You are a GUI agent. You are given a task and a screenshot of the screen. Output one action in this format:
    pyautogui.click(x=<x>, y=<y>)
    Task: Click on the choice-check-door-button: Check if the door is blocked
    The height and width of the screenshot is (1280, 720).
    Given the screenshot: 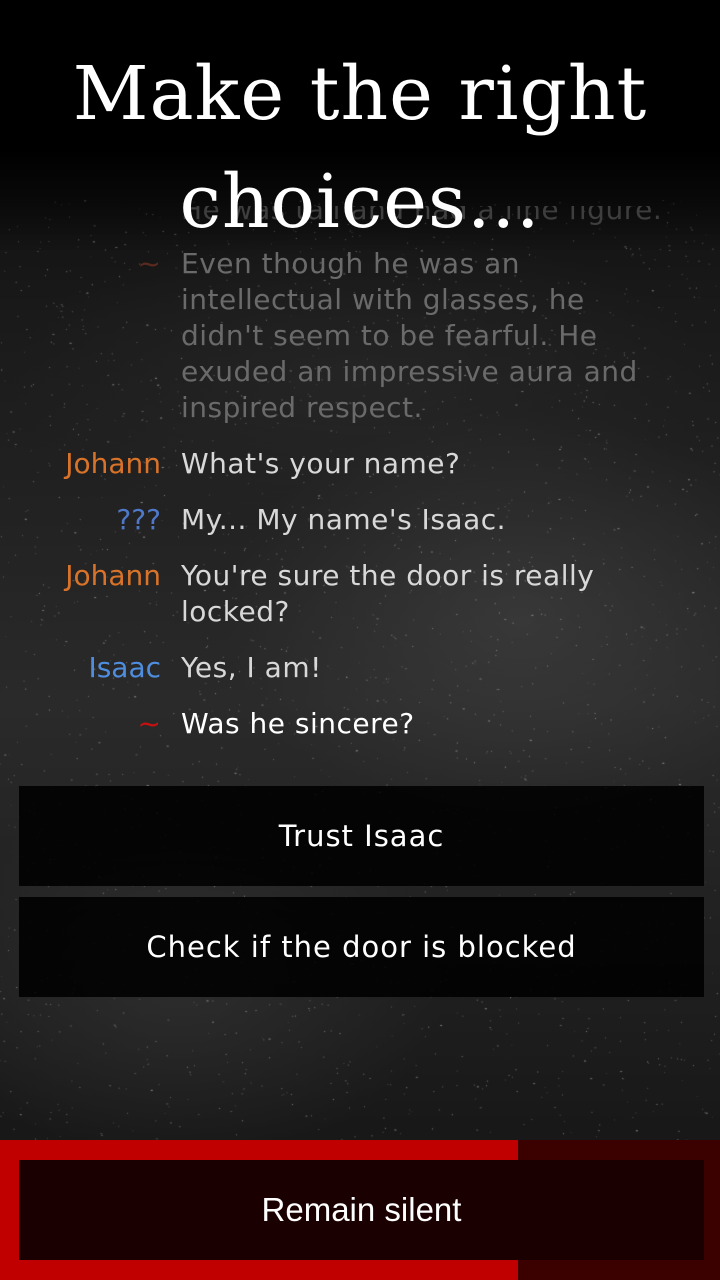 What is the action you would take?
    pyautogui.click(x=361, y=947)
    